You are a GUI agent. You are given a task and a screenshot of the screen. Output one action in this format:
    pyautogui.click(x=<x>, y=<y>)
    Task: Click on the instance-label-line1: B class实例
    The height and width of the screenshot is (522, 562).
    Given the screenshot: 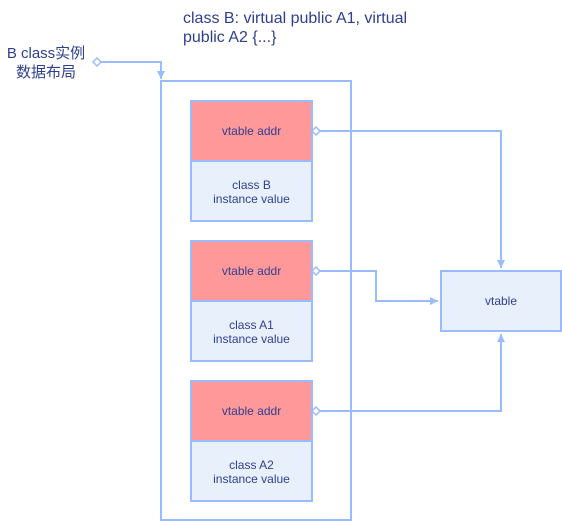 What is the action you would take?
    pyautogui.click(x=46, y=53)
    